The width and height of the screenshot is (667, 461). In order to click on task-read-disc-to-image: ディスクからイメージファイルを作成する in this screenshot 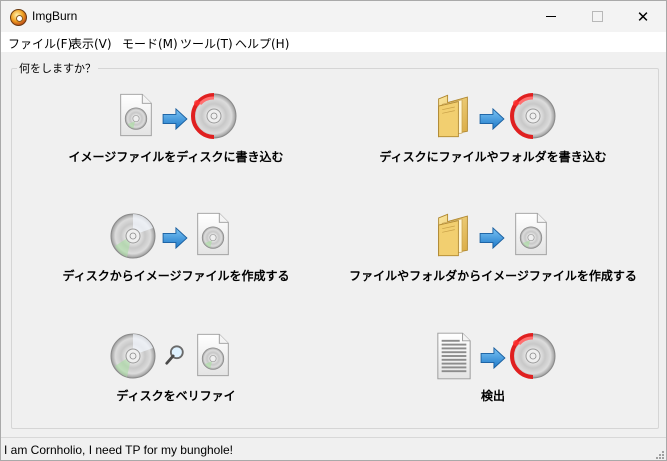, I will do `click(176, 258)`.